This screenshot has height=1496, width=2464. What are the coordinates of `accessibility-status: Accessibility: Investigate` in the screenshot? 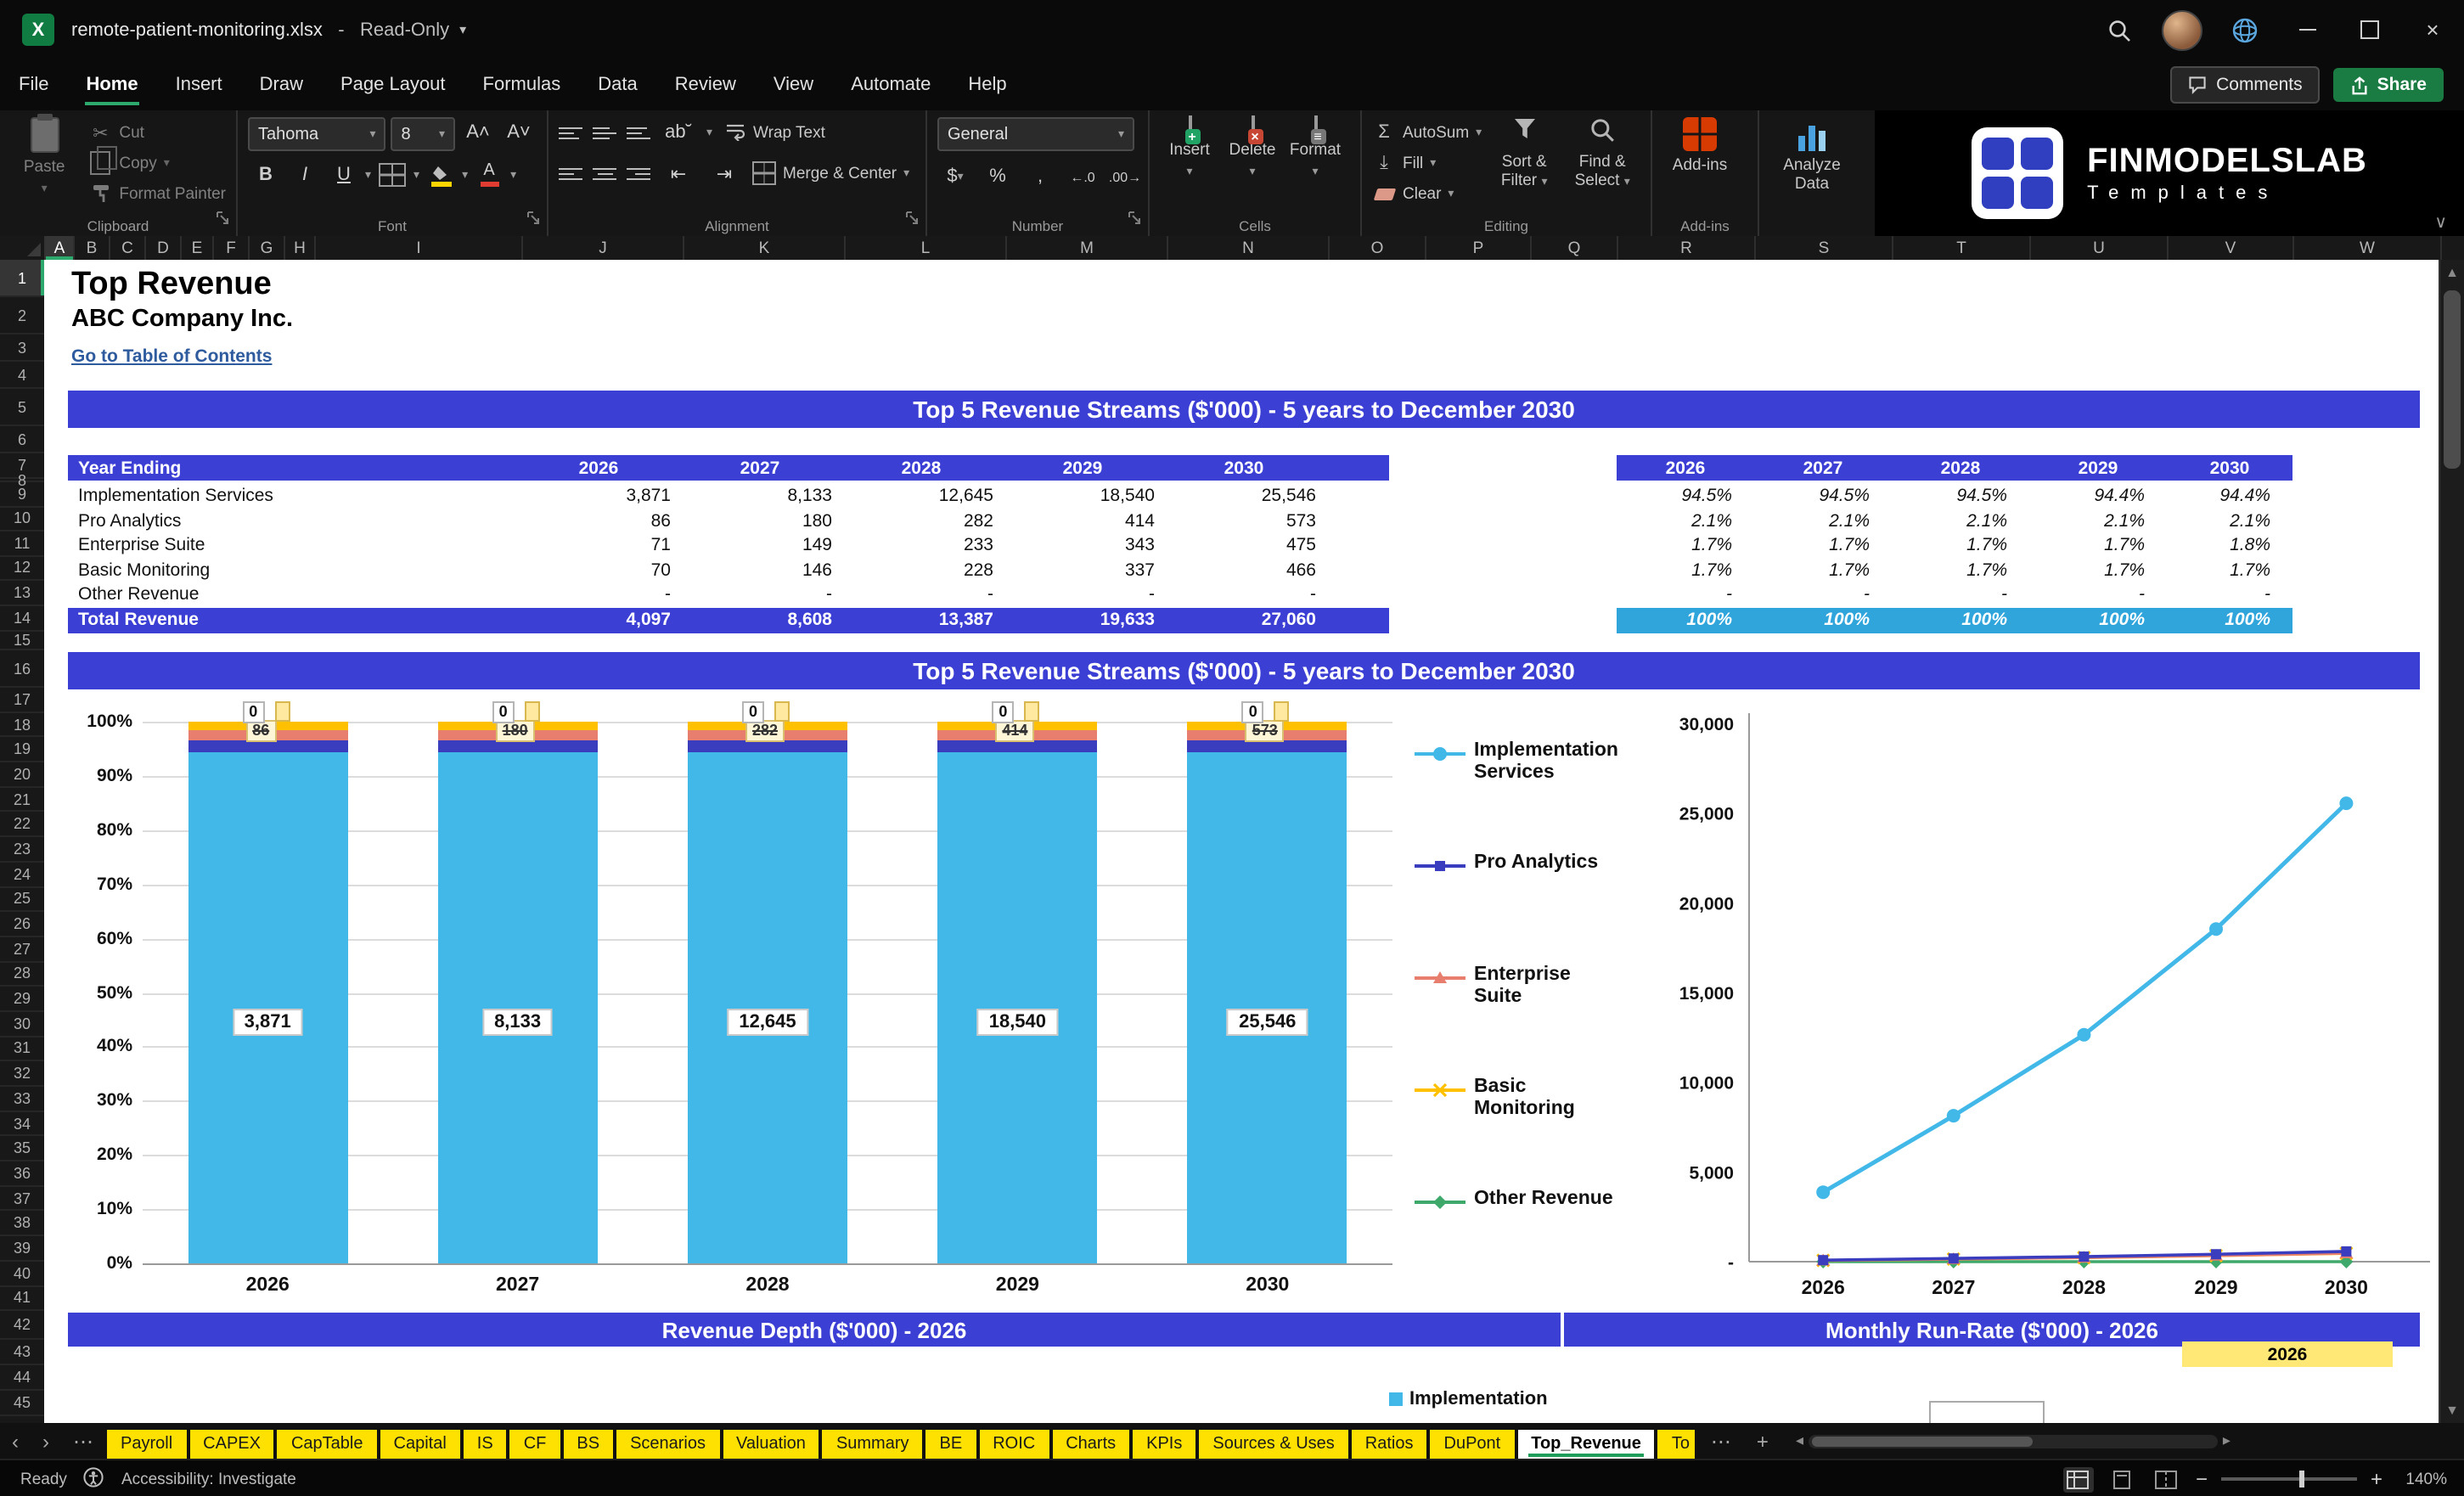 It's located at (208, 1479).